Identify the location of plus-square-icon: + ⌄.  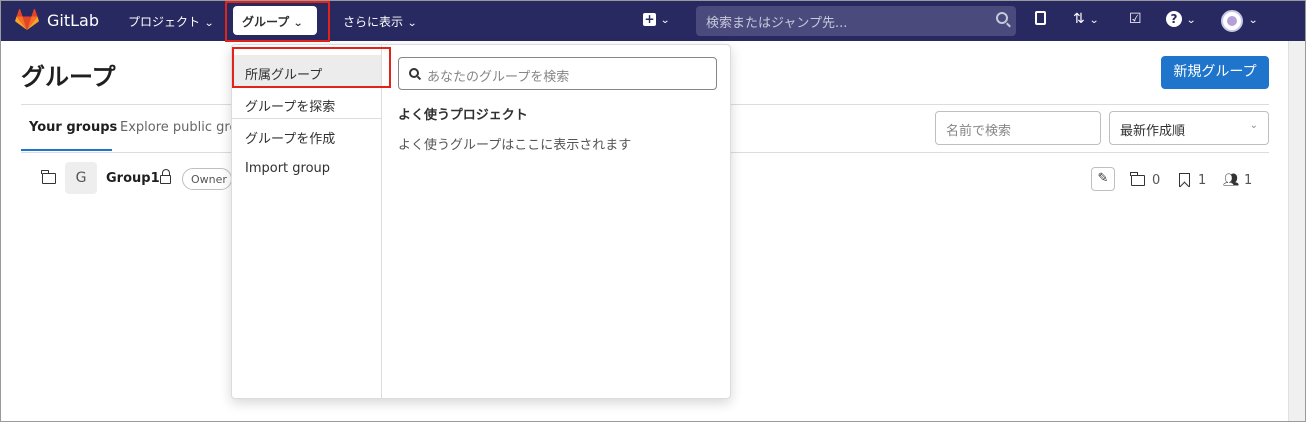
(657, 19).